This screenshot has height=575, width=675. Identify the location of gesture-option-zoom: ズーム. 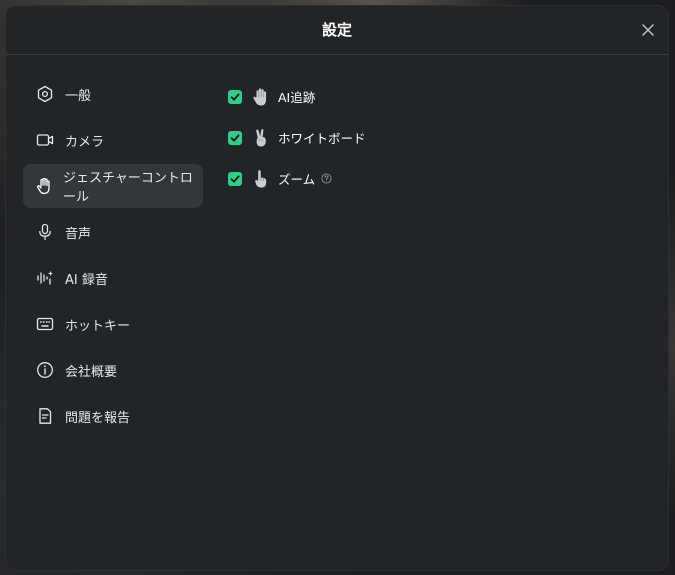
(297, 178).